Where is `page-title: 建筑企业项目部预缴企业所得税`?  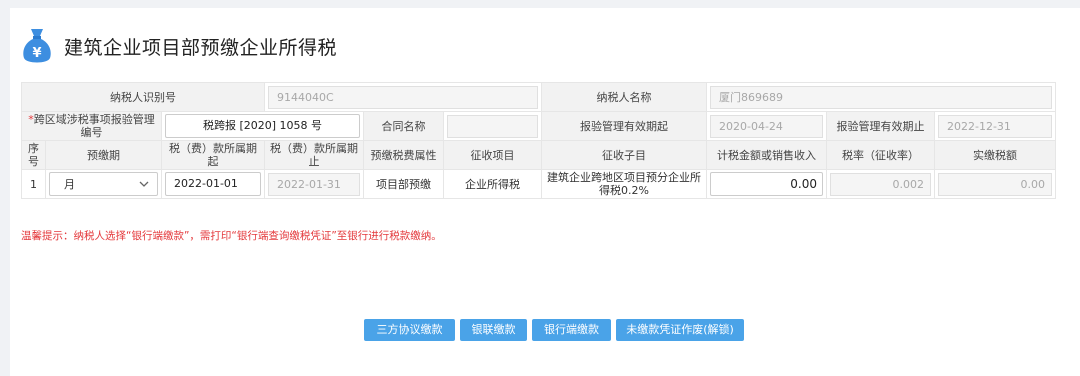 page-title: 建筑企业项目部预缴企业所得税 is located at coordinates (201, 47).